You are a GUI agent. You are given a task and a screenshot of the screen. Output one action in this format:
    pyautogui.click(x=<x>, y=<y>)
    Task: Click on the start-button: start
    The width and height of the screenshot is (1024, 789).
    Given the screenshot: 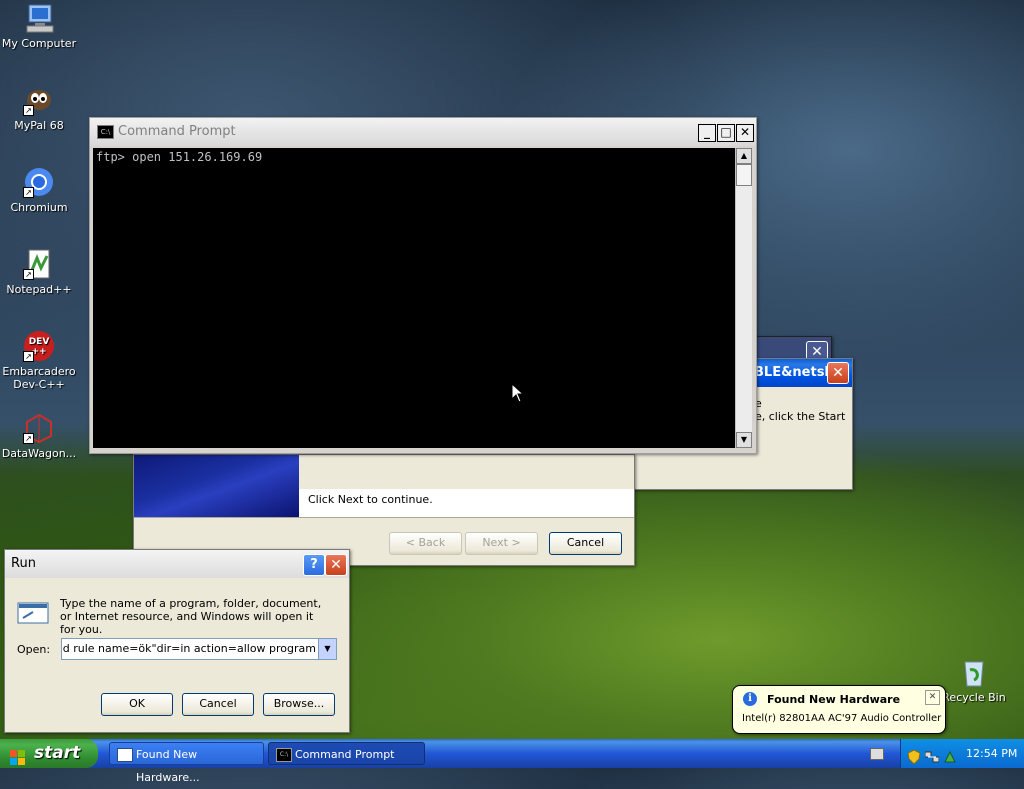 What is the action you would take?
    pyautogui.click(x=49, y=753)
    